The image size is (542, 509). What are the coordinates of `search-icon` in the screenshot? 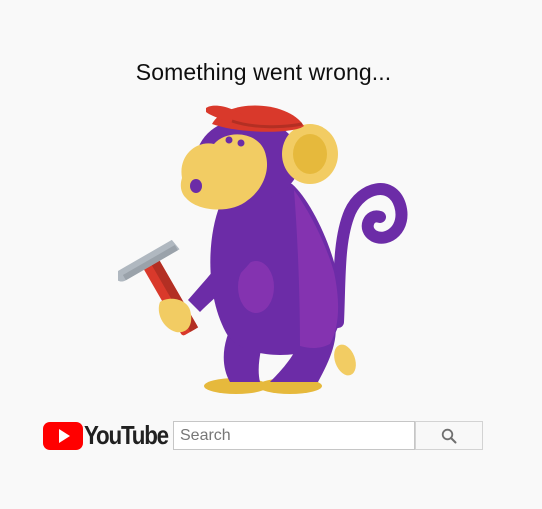 It's located at (449, 435).